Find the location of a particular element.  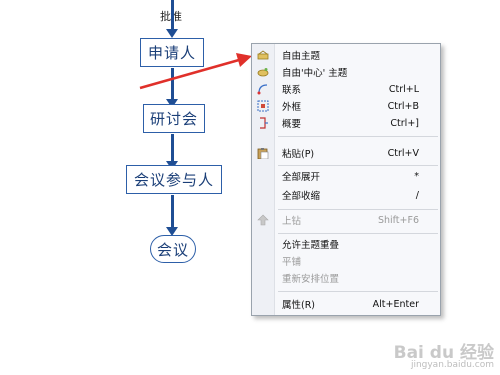

relationship-icon is located at coordinates (263, 89).